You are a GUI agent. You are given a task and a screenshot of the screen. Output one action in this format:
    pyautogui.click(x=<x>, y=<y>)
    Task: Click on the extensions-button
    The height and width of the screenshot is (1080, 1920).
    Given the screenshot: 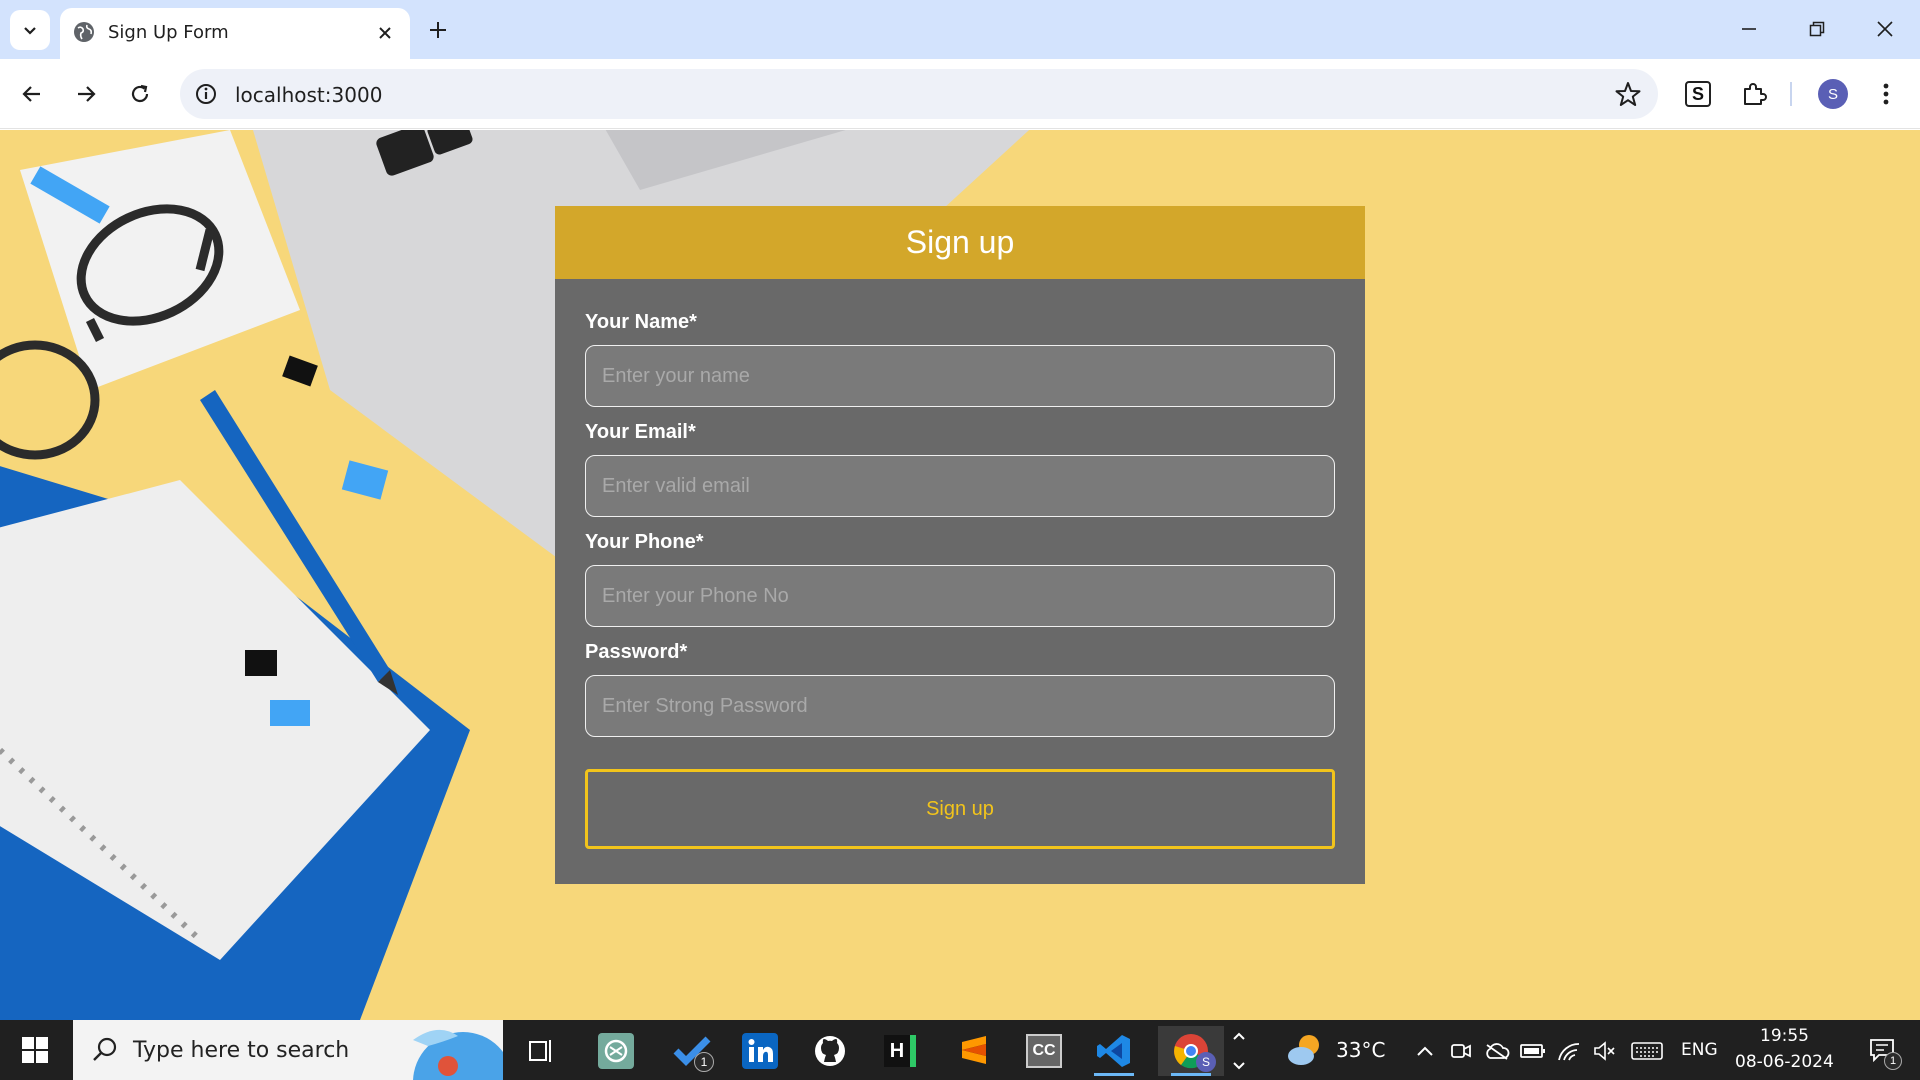 What is the action you would take?
    pyautogui.click(x=1754, y=94)
    